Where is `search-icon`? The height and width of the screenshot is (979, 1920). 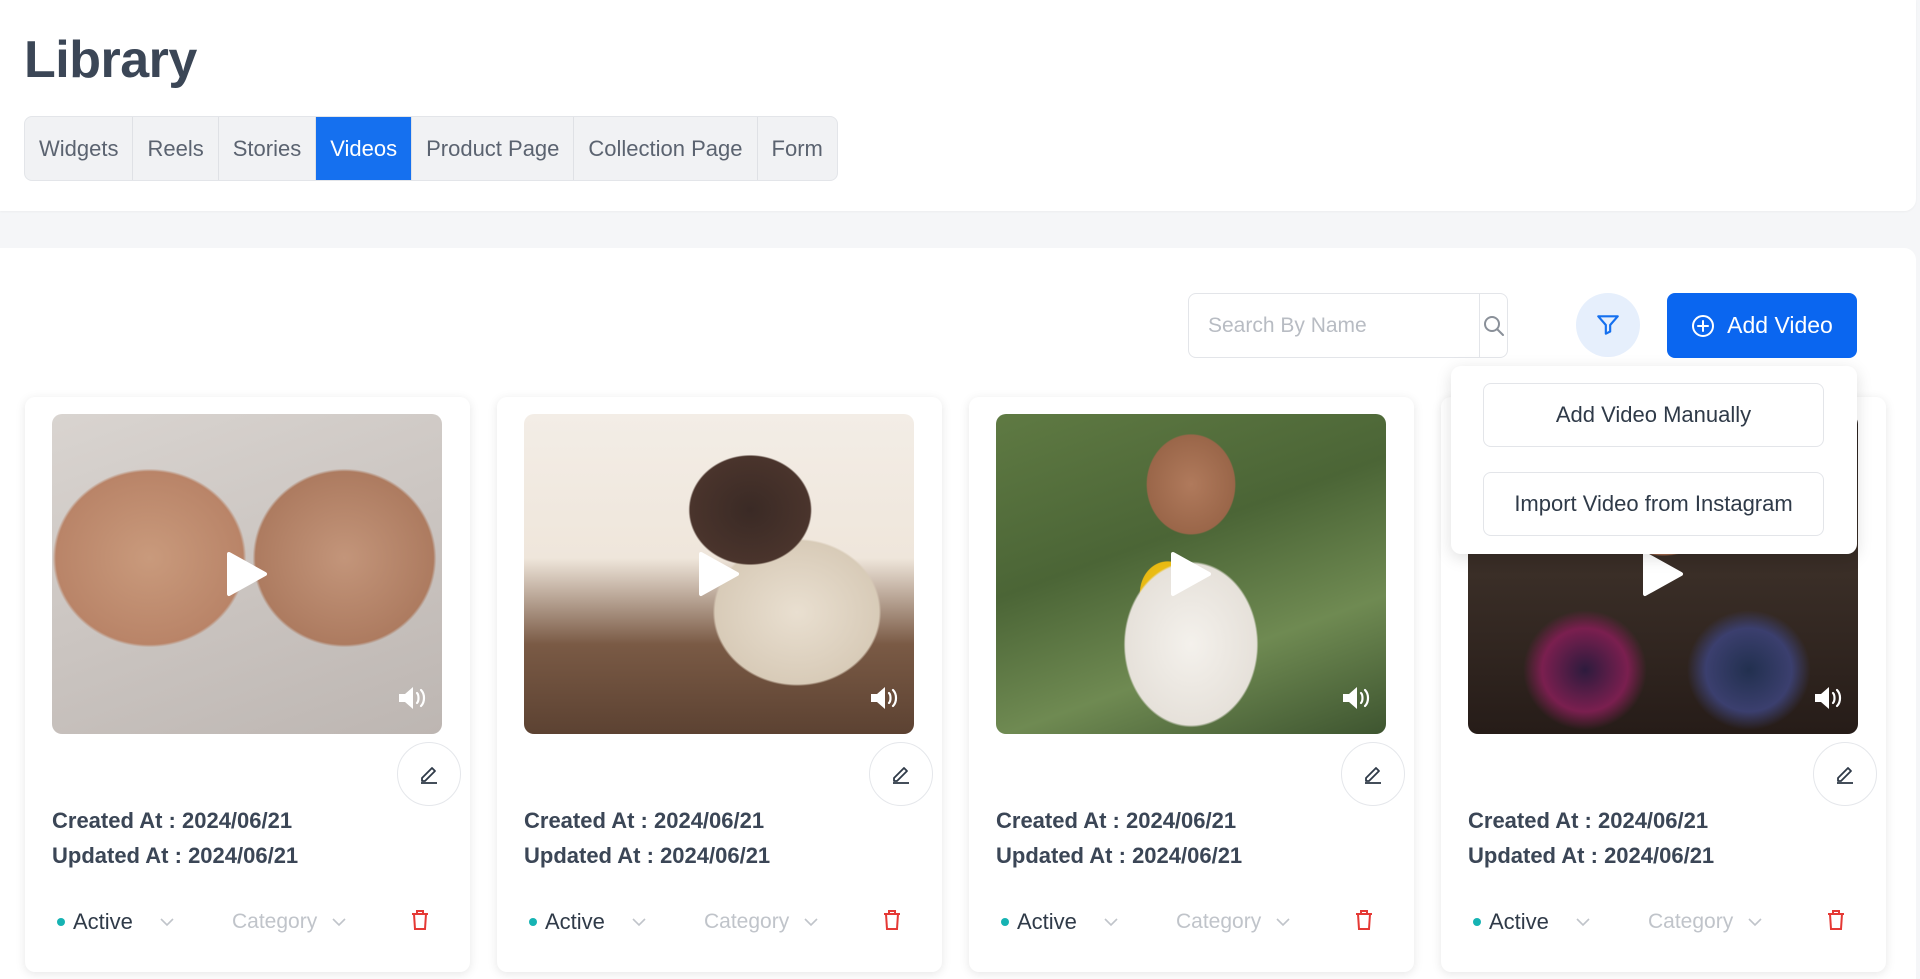 search-icon is located at coordinates (1493, 325).